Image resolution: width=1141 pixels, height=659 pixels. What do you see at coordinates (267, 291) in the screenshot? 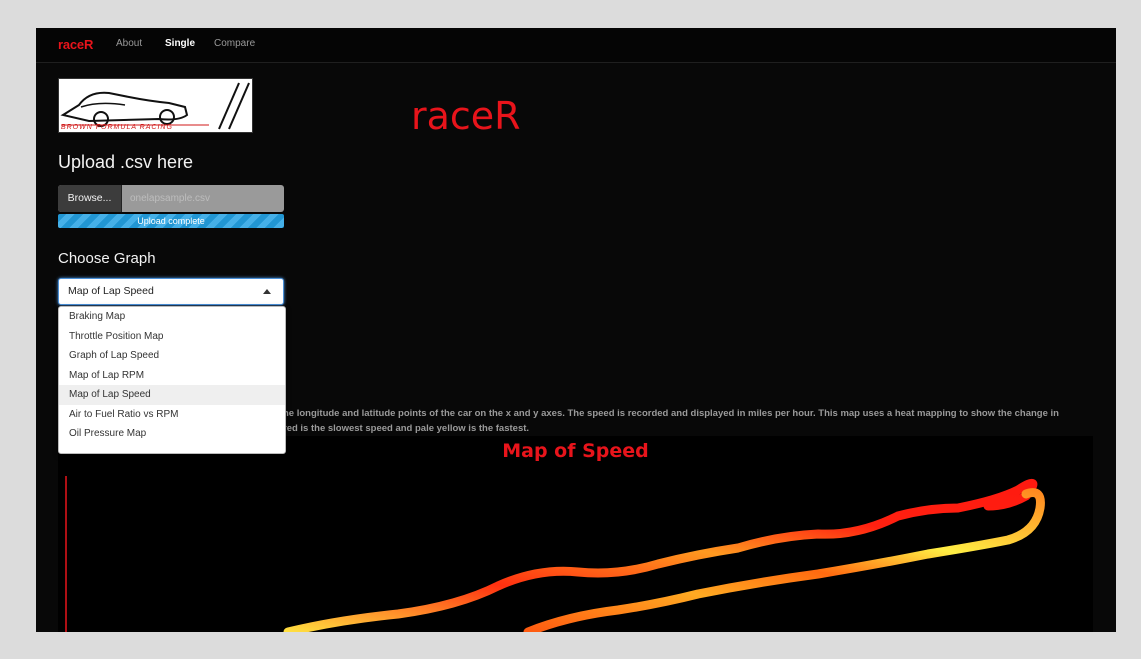
I see `caret-up-icon` at bounding box center [267, 291].